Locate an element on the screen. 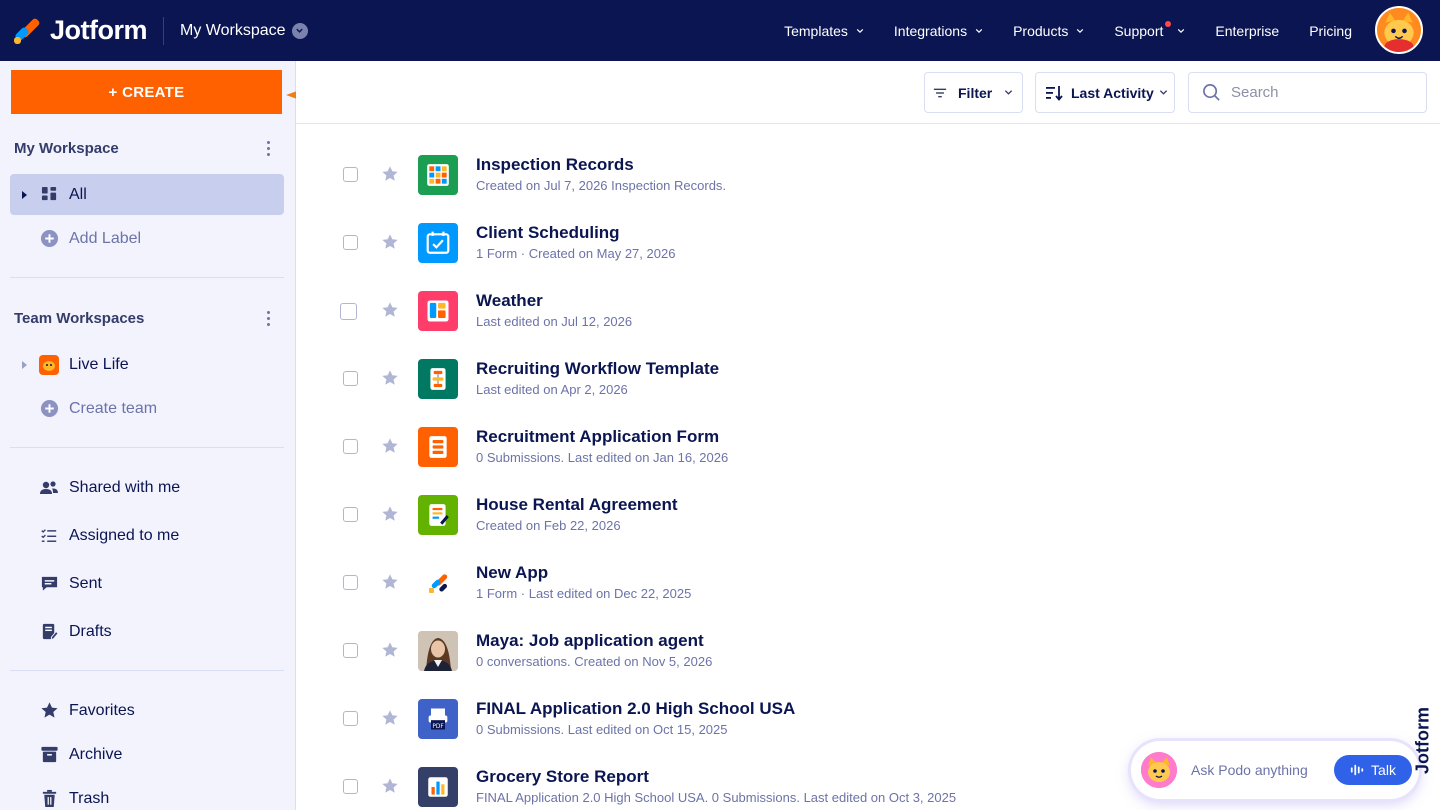 This screenshot has width=1440, height=810. sort-button: Last Activity is located at coordinates (1105, 92).